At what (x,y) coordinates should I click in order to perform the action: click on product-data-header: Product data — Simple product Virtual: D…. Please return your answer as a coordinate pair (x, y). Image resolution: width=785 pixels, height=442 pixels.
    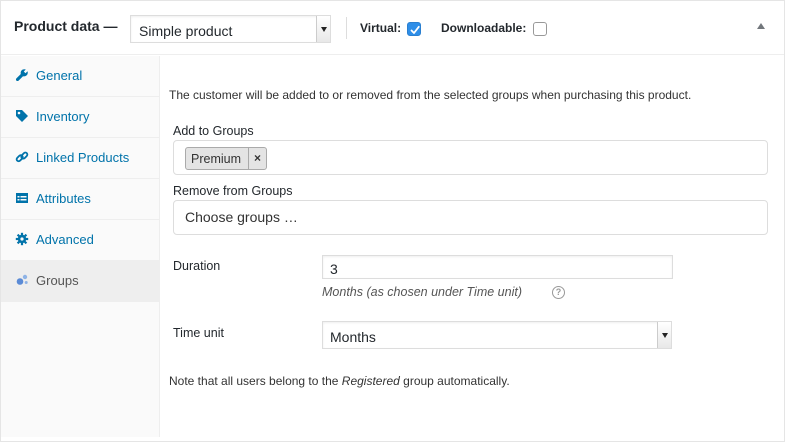
    Looking at the image, I should click on (392, 28).